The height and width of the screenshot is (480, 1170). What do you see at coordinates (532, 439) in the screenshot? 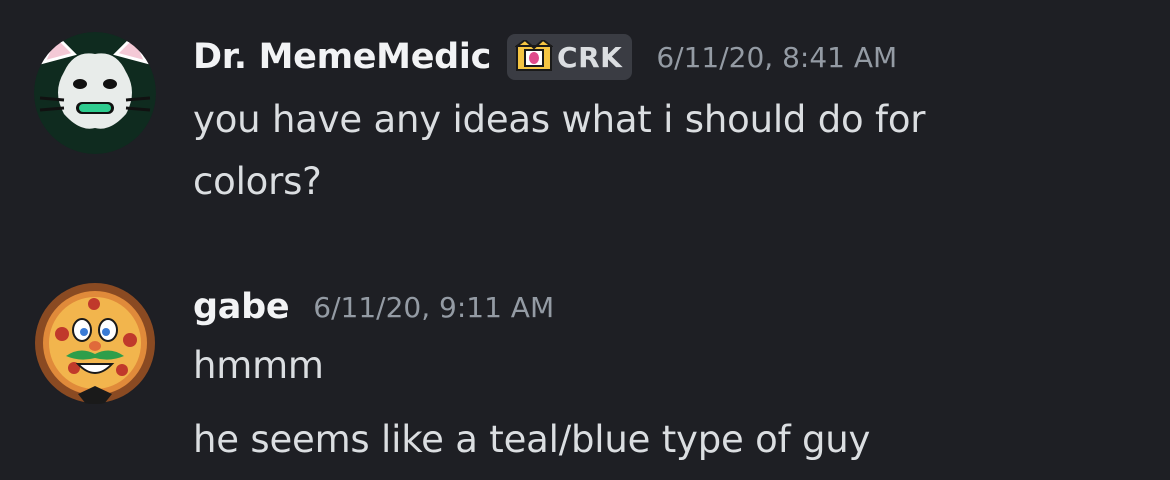
I see `message-text-line: he seems like a teal/blue type of guy` at bounding box center [532, 439].